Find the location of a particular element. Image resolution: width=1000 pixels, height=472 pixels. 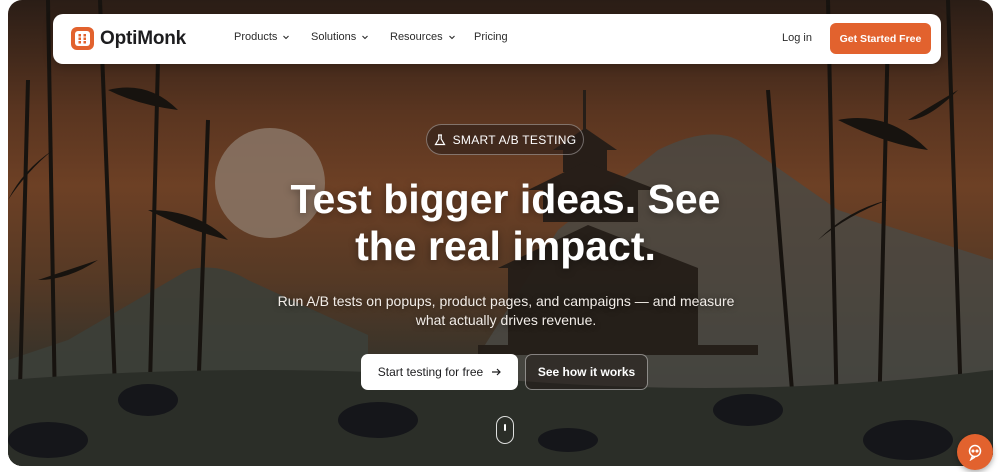

optimonk-logo: OptiMonk is located at coordinates (128, 38).